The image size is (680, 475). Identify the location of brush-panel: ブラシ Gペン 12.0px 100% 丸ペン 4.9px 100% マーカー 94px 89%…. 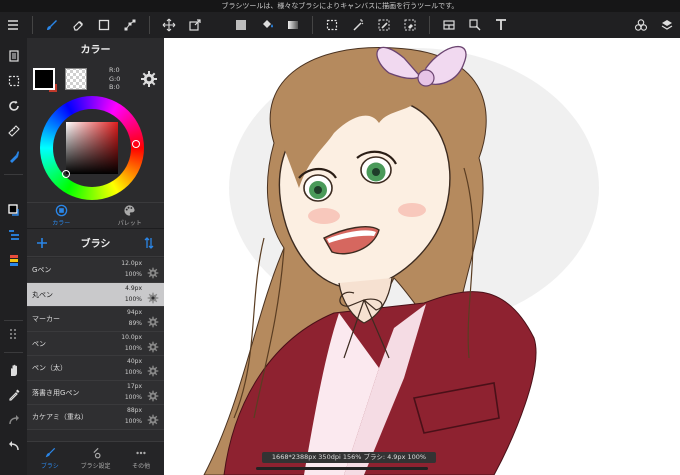
(95, 352).